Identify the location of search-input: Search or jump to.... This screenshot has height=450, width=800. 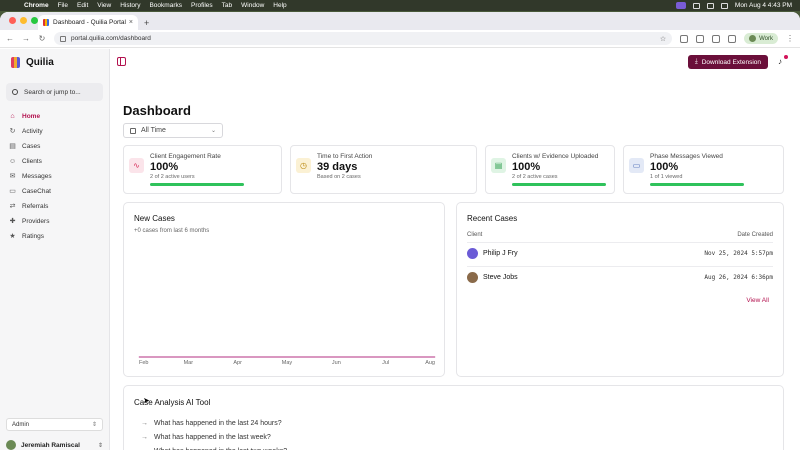
(54, 92).